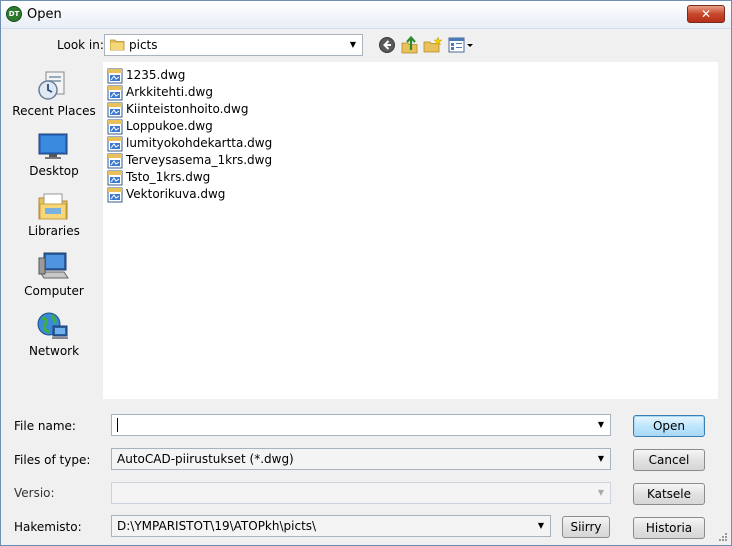  I want to click on versio-label: Versio:, so click(34, 493).